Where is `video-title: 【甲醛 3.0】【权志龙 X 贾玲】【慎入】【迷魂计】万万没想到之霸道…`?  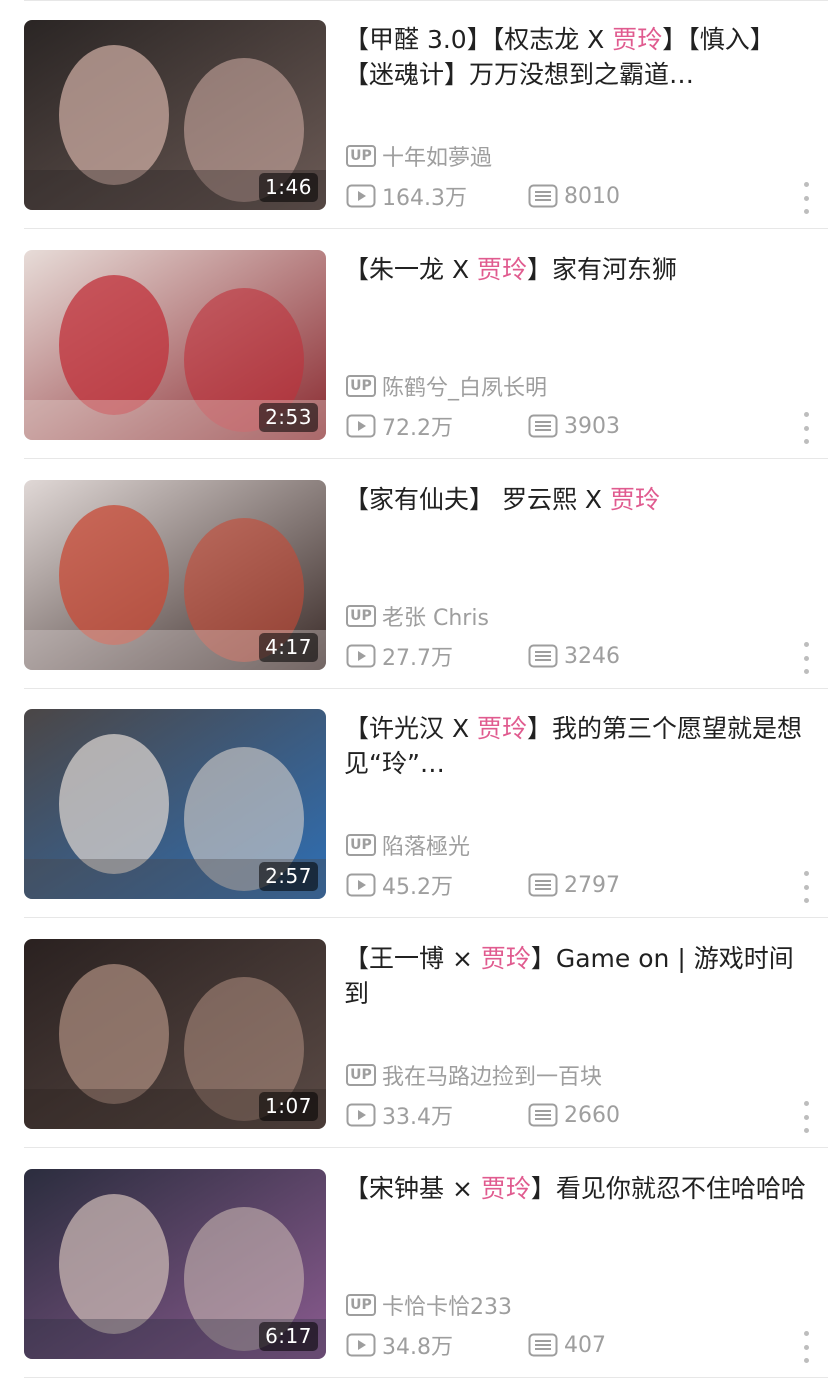
video-title: 【甲醛 3.0】【权志龙 X 贾玲】【慎入】【迷魂计】万万没想到之霸道… is located at coordinates (575, 57).